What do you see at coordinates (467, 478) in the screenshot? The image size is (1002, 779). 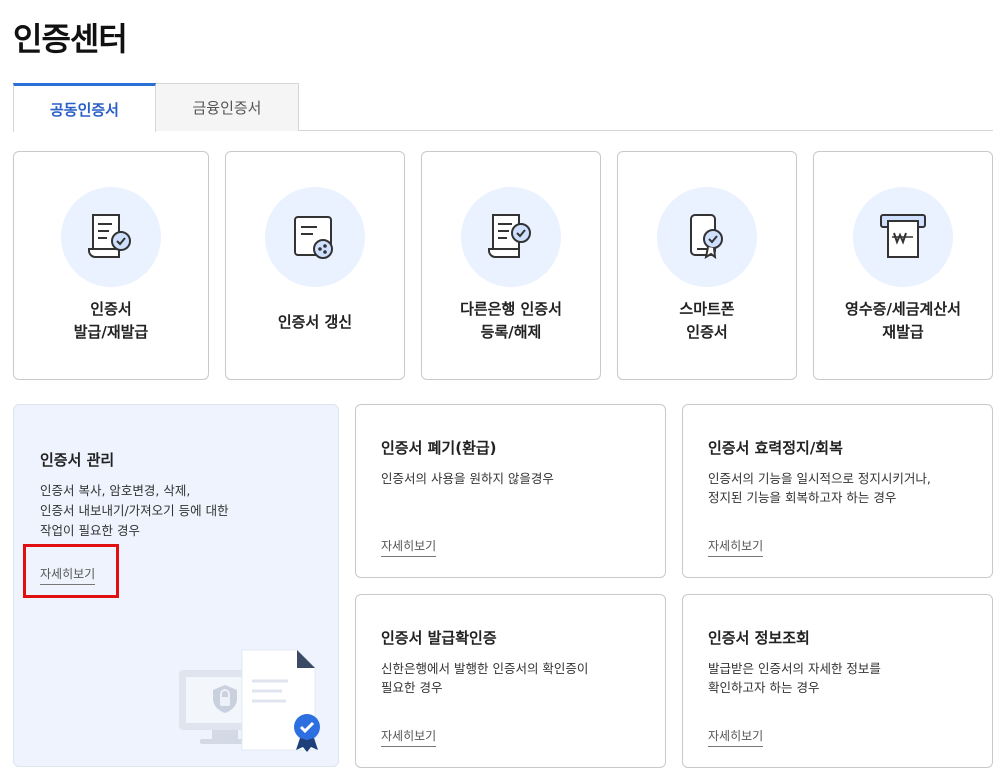 I see `card-description: 인증서의 사용을 원하지 않을경우` at bounding box center [467, 478].